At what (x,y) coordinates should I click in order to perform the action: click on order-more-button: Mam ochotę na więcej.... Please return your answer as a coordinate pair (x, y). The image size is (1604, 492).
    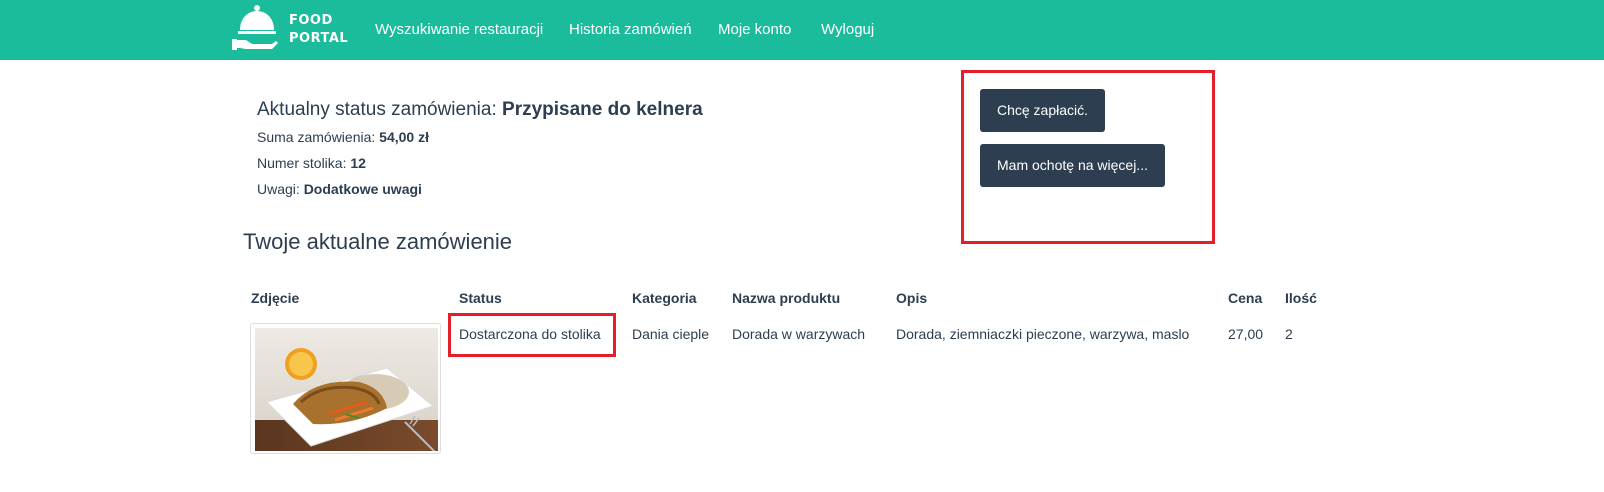
    Looking at the image, I should click on (1072, 165).